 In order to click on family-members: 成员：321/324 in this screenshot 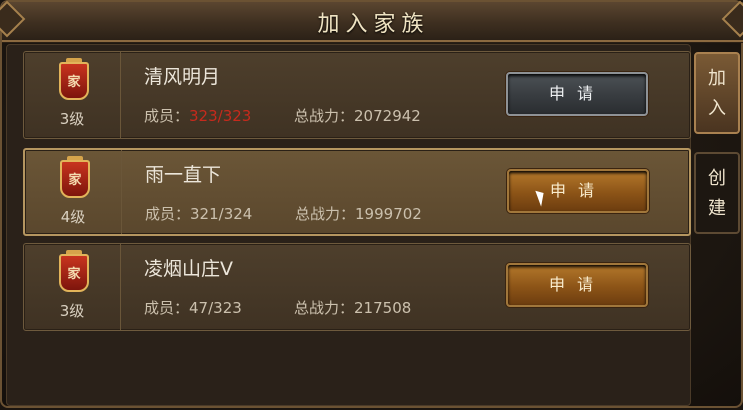, I will do `click(198, 213)`.